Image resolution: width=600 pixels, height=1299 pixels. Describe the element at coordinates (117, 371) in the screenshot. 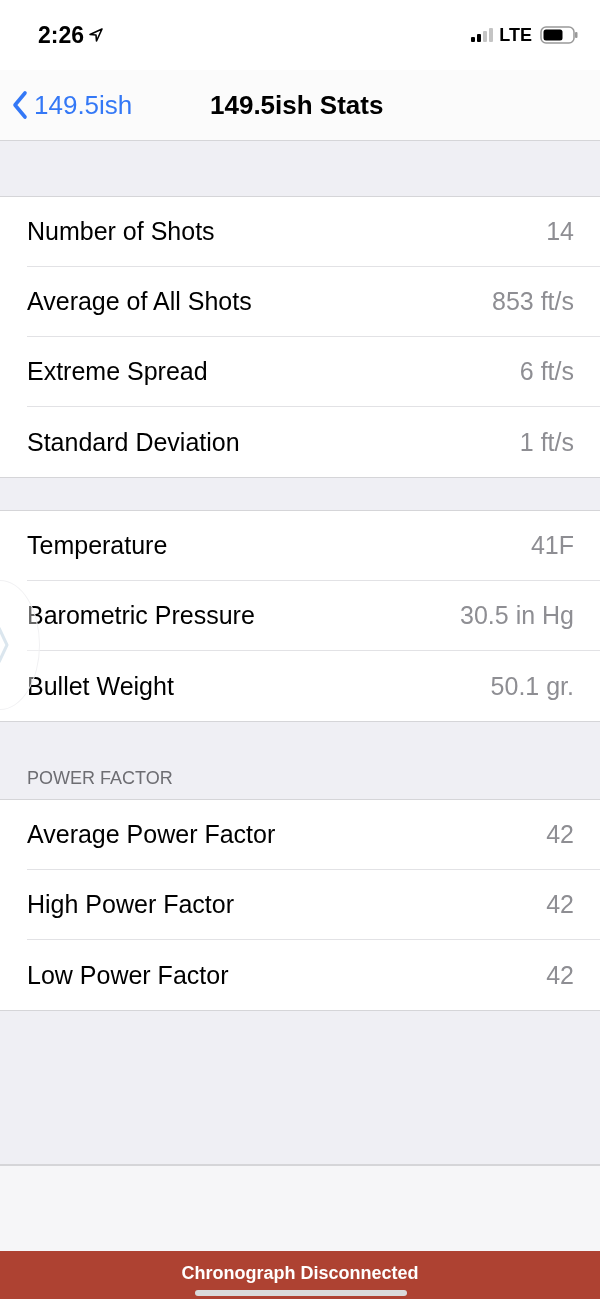

I see `row-label: Extreme Spread` at that location.